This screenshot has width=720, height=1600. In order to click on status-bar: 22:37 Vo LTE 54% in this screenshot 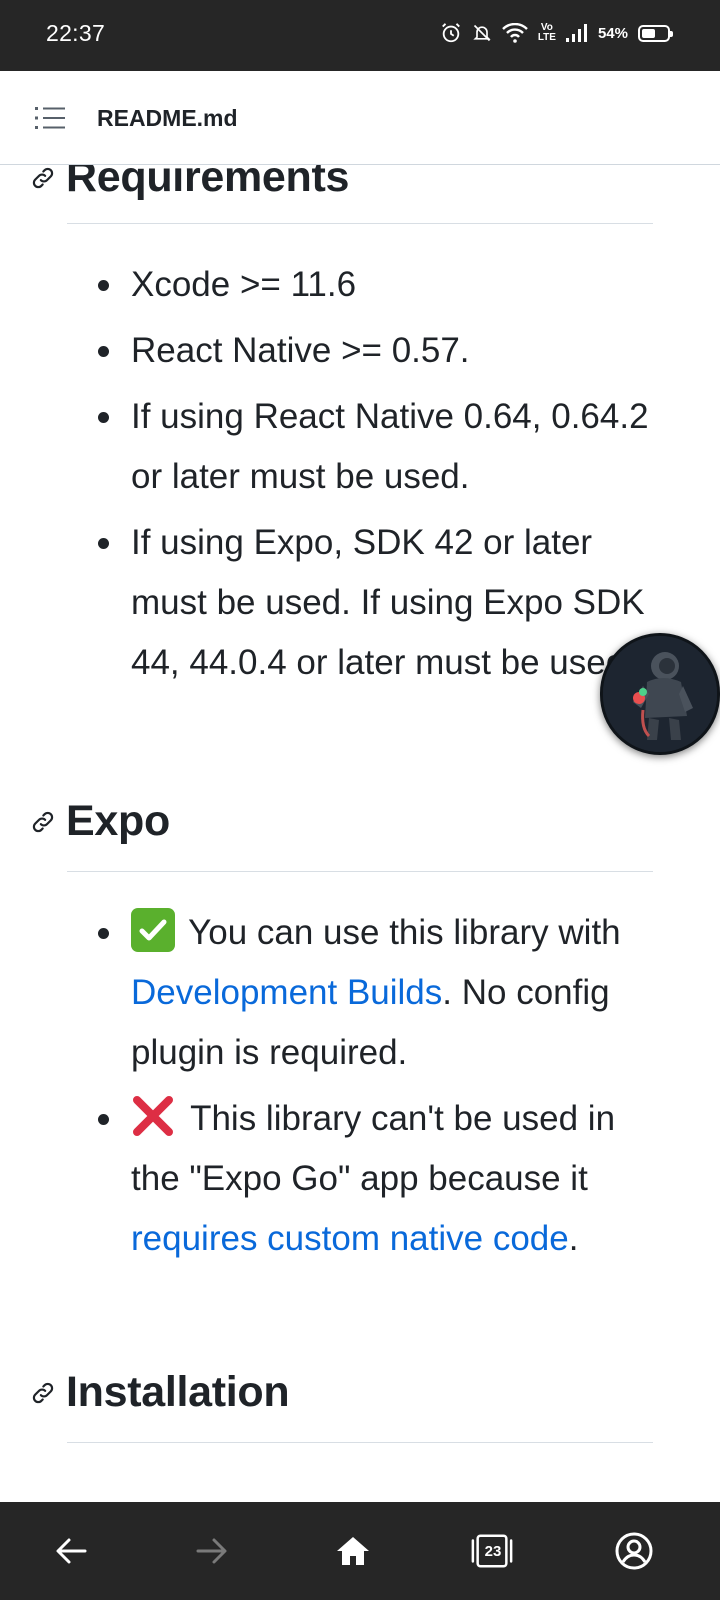, I will do `click(360, 35)`.